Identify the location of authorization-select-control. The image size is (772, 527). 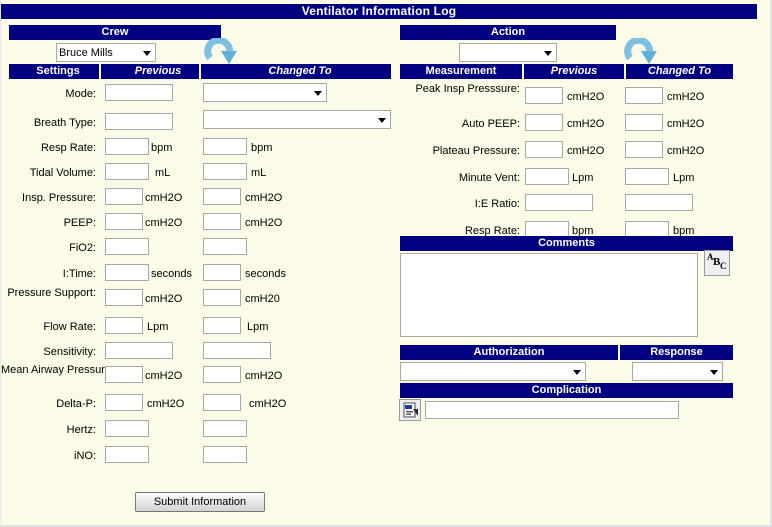
(493, 371).